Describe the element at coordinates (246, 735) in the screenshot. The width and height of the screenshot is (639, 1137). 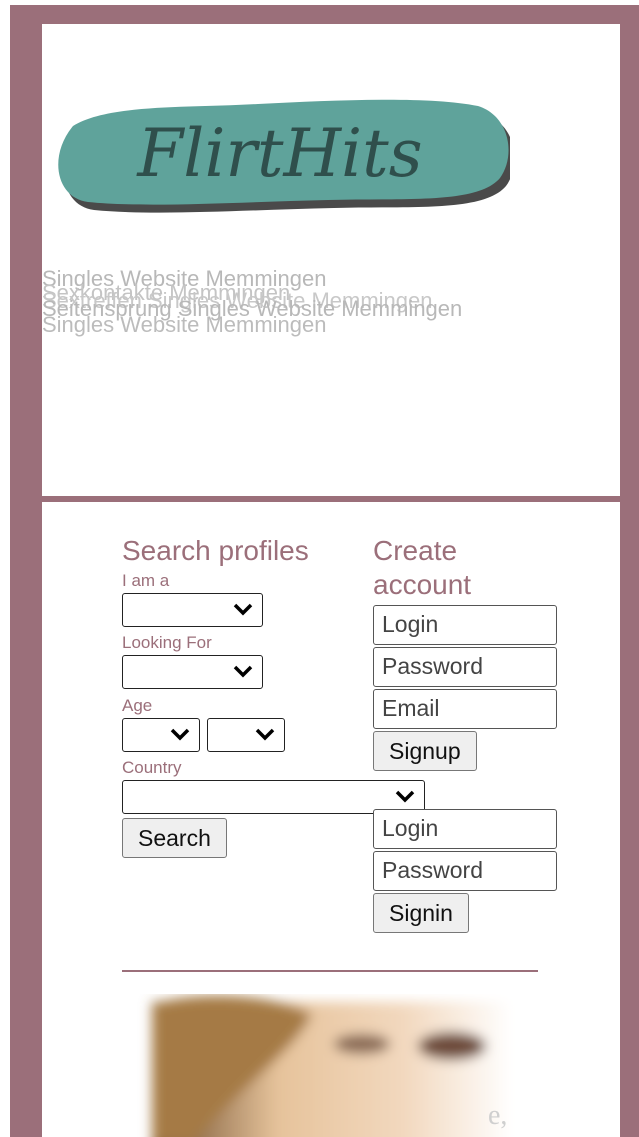
I see `age-max-select` at that location.